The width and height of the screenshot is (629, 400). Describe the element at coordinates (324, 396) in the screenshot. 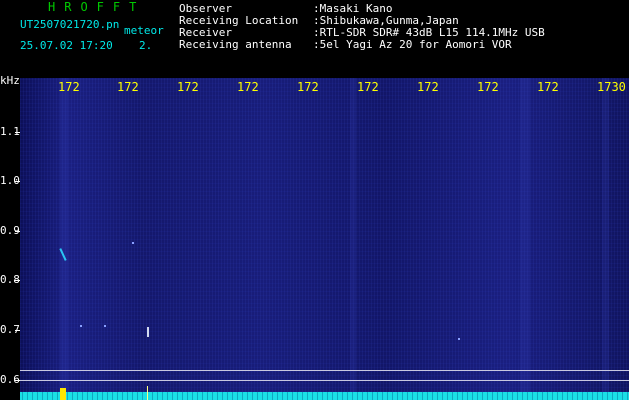

I see `signal-baseline` at that location.